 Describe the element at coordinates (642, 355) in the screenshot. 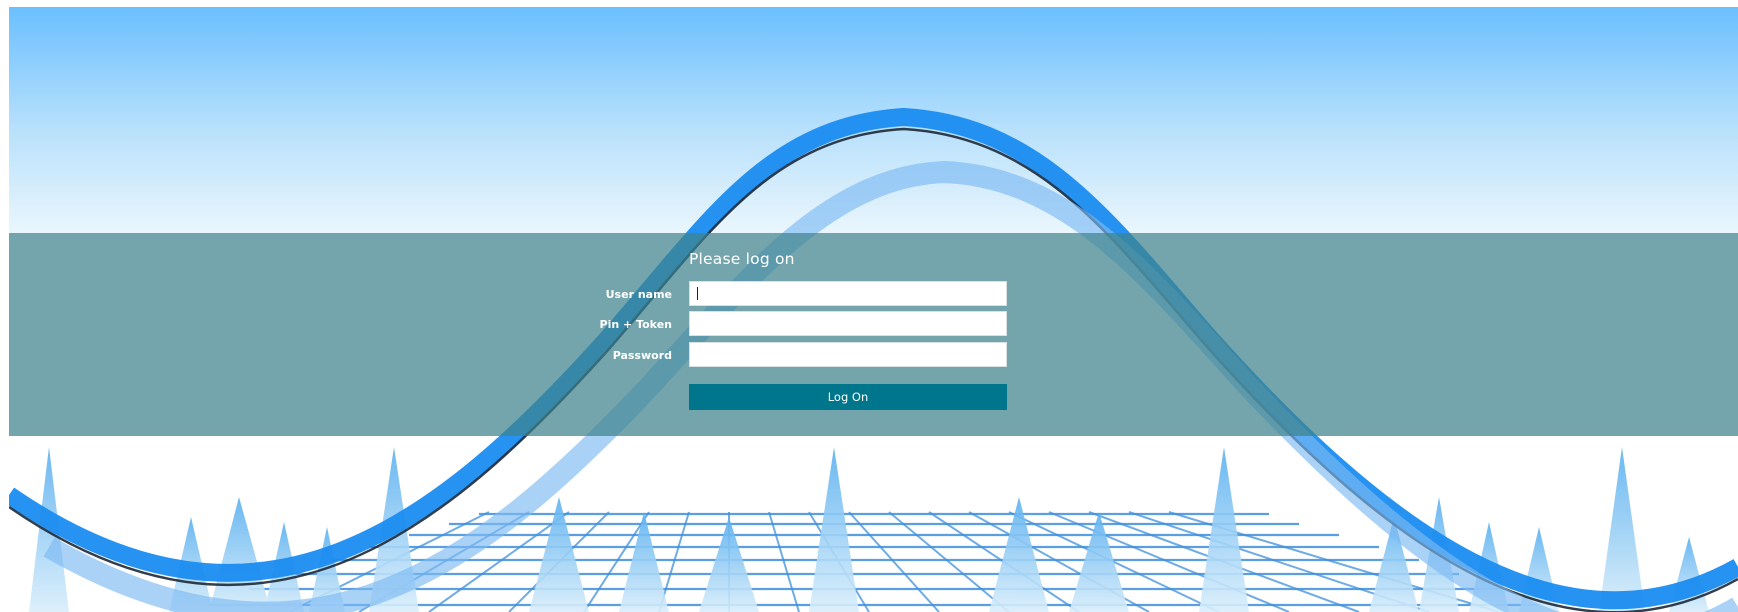

I see `password-label: Password` at that location.